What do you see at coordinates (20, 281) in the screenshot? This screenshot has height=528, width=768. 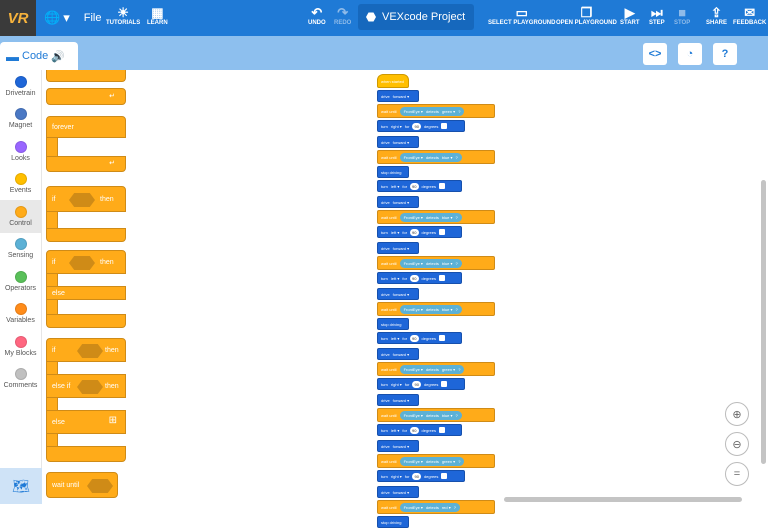 I see `category-operators: Operators` at bounding box center [20, 281].